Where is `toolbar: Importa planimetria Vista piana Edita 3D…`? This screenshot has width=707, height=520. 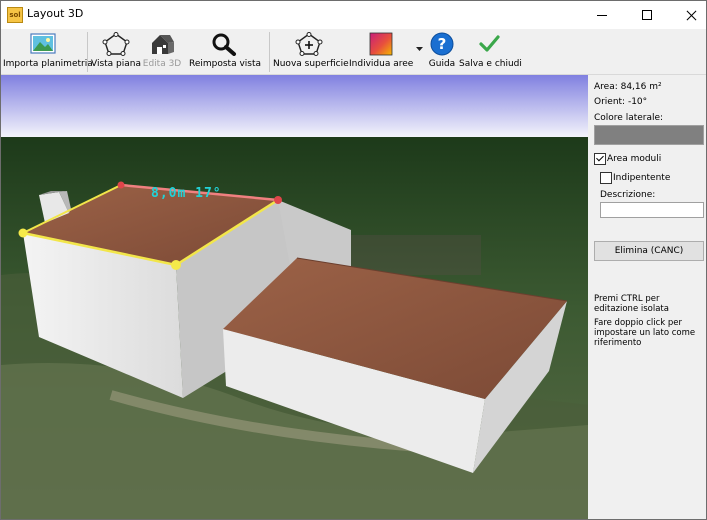 toolbar: Importa planimetria Vista piana Edita 3D… is located at coordinates (353, 52).